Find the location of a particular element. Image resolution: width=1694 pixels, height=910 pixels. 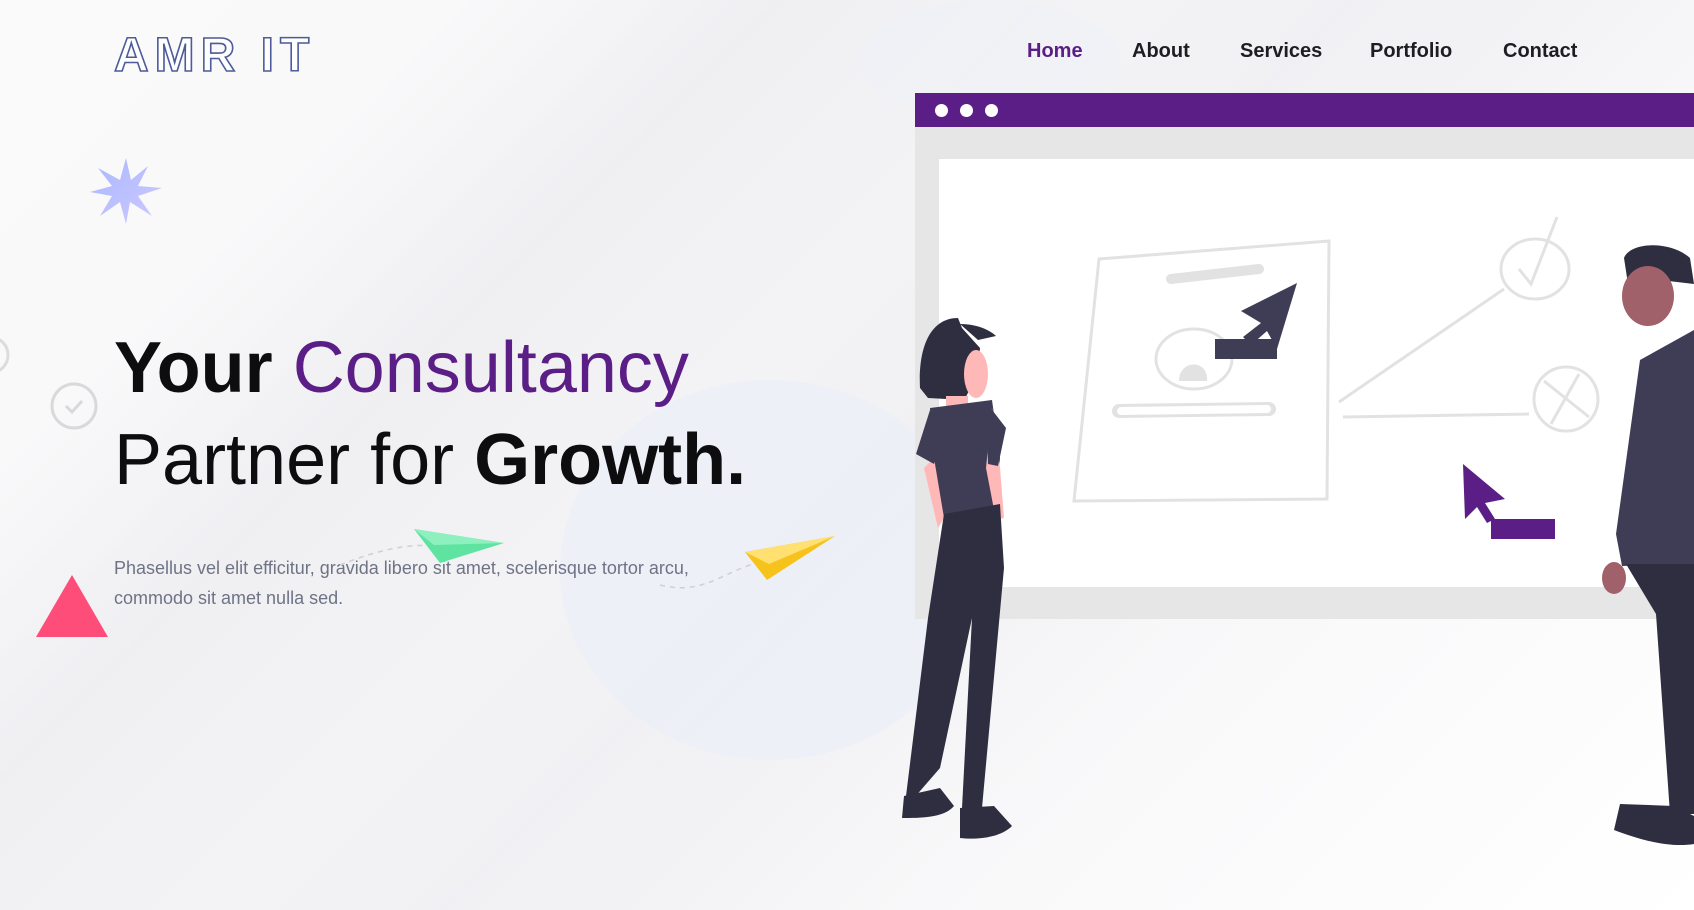

nav-services: Services is located at coordinates (1281, 51).